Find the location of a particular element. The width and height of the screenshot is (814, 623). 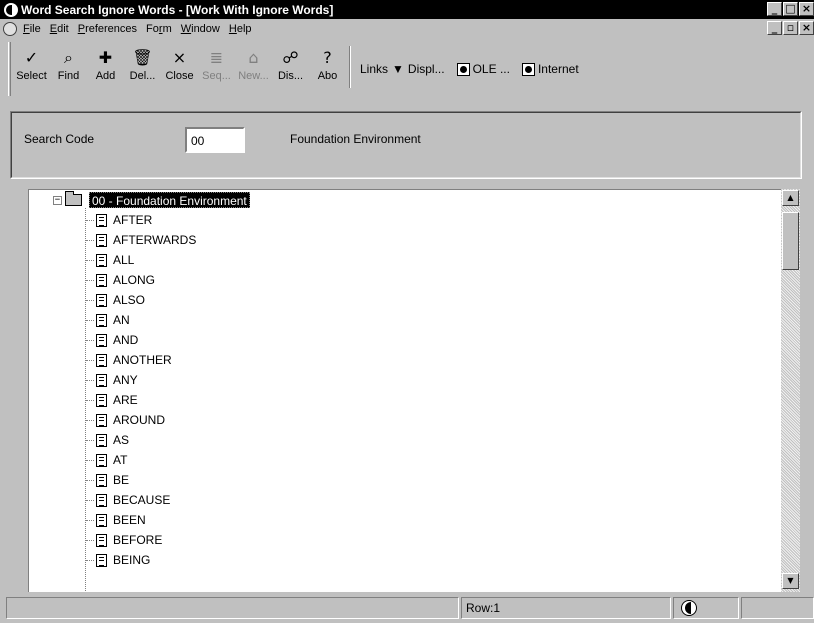

tree-item: ARE is located at coordinates (112, 400).